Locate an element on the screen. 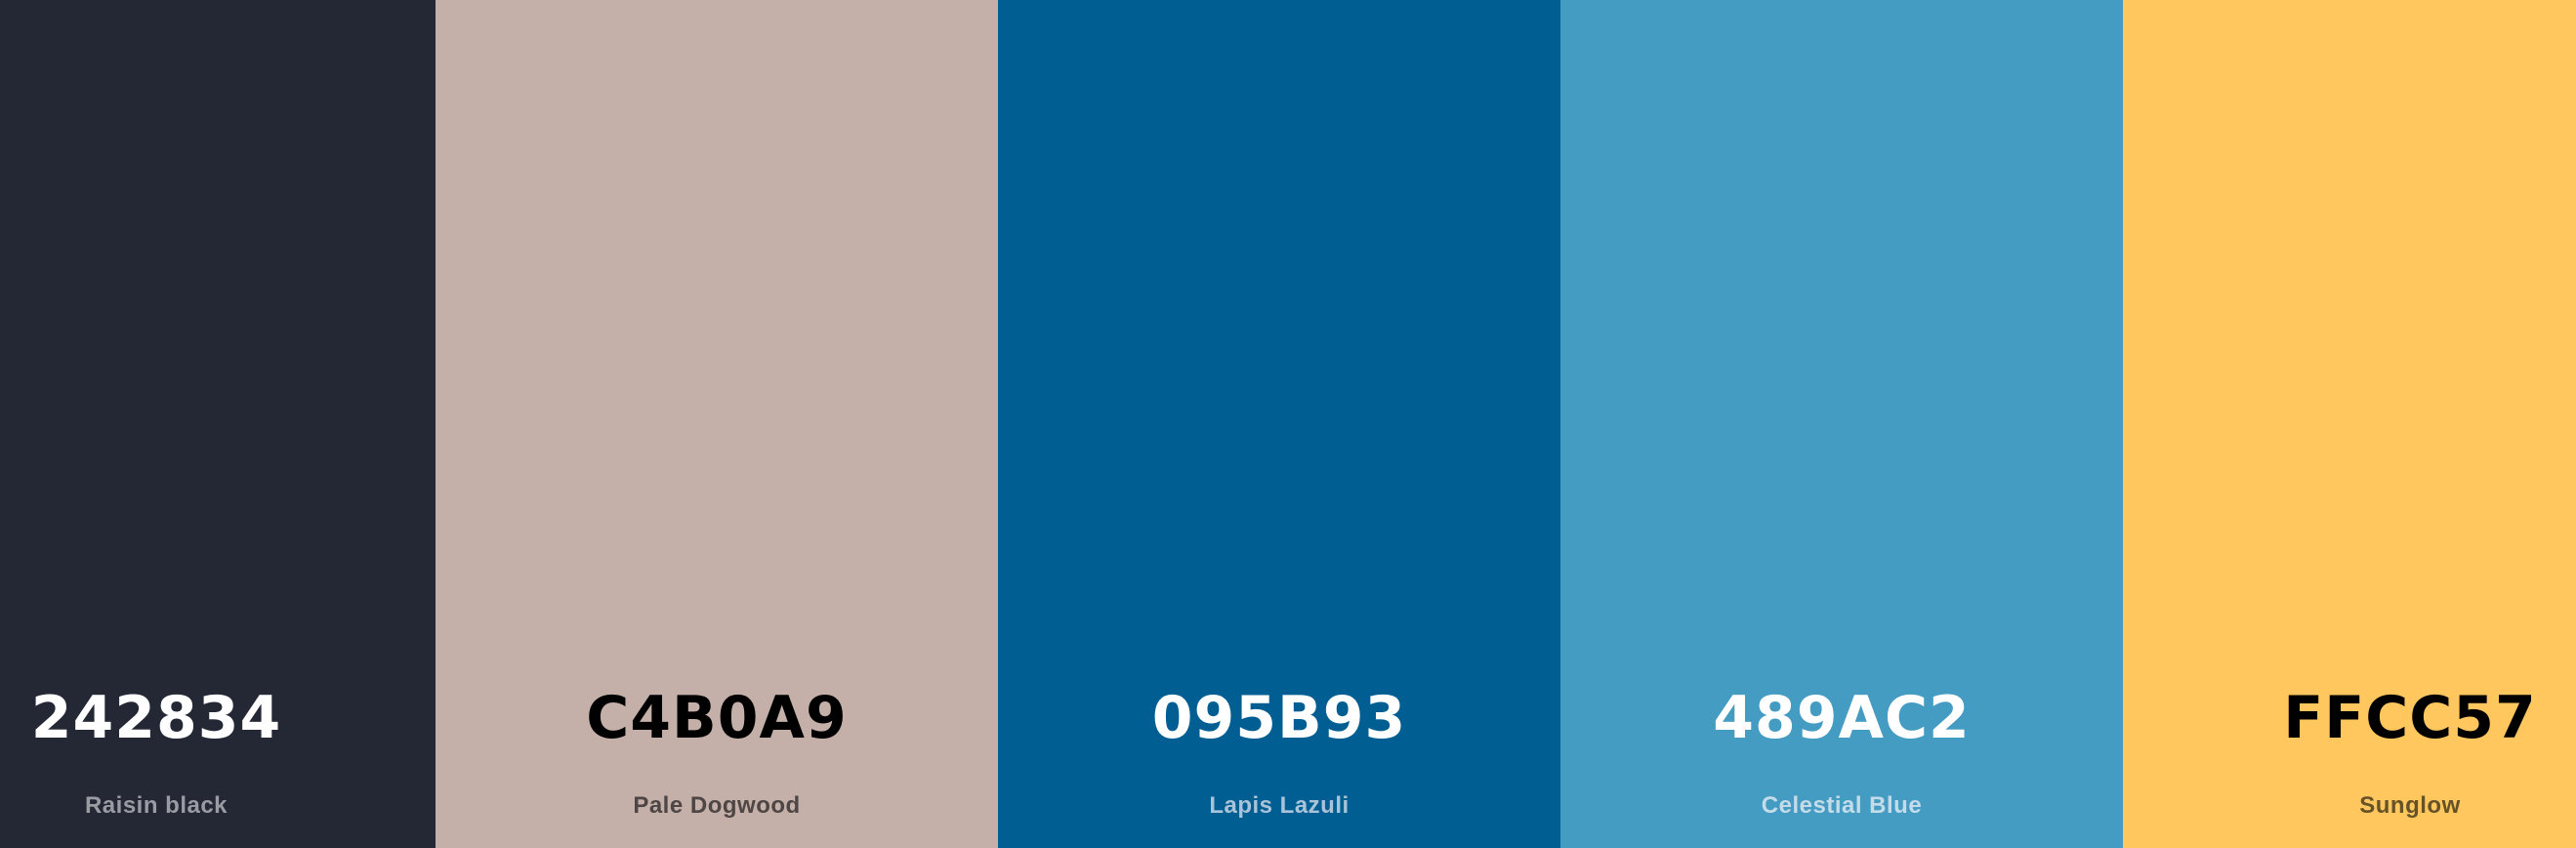 The width and height of the screenshot is (2576, 848). swatch-hex-code: FFCC57 is located at coordinates (2351, 718).